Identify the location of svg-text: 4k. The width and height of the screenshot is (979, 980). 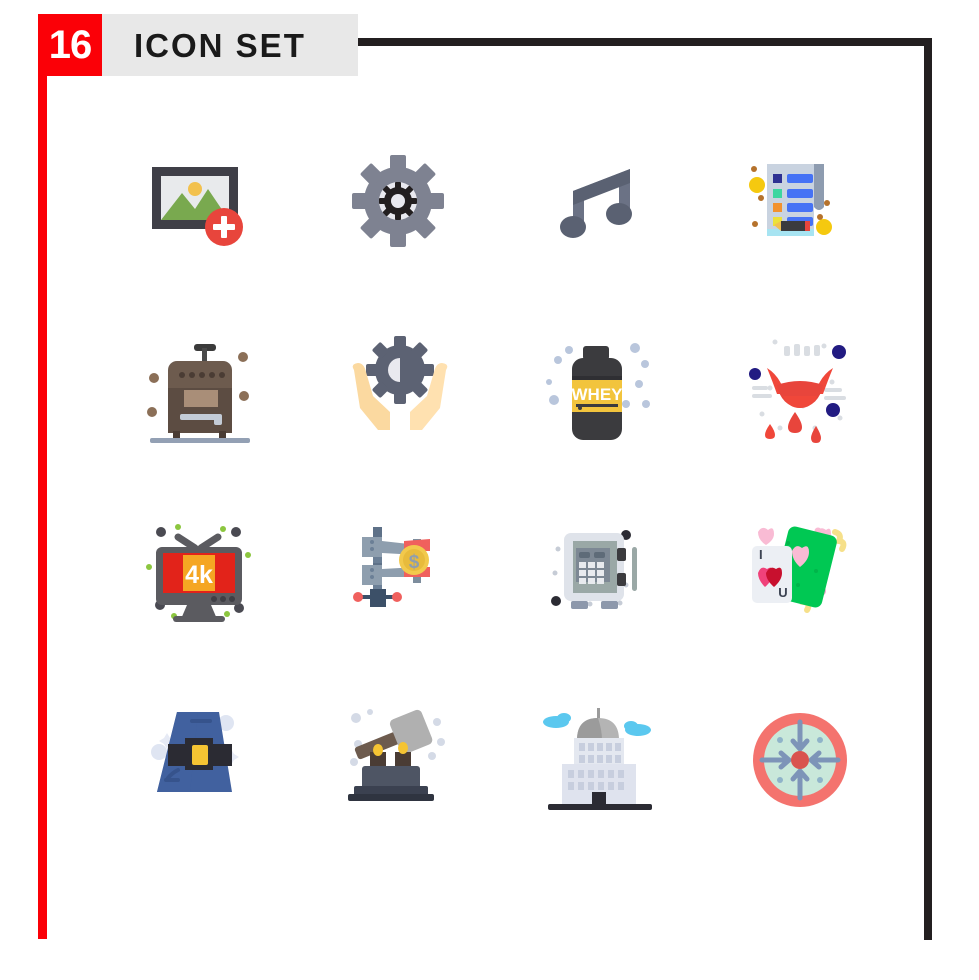
(199, 575).